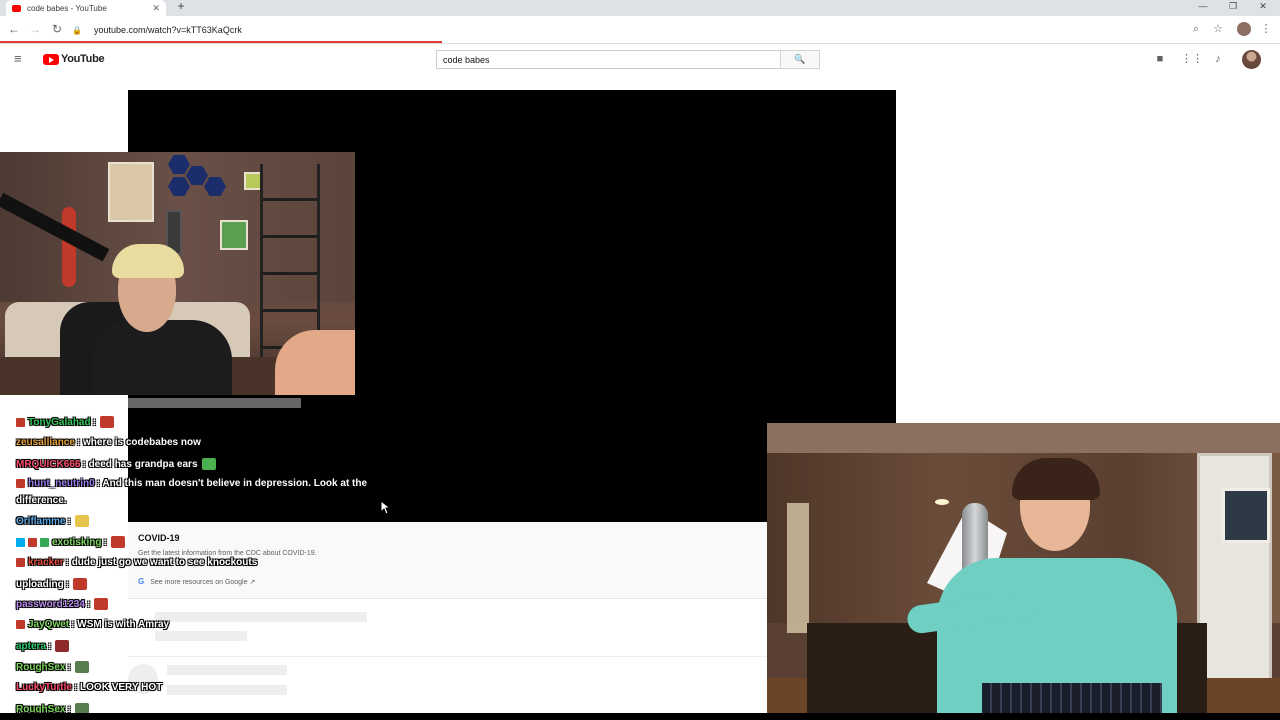 Image resolution: width=1280 pixels, height=720 pixels. Describe the element at coordinates (386, 508) in the screenshot. I see `mouse-cursor-icon` at that location.